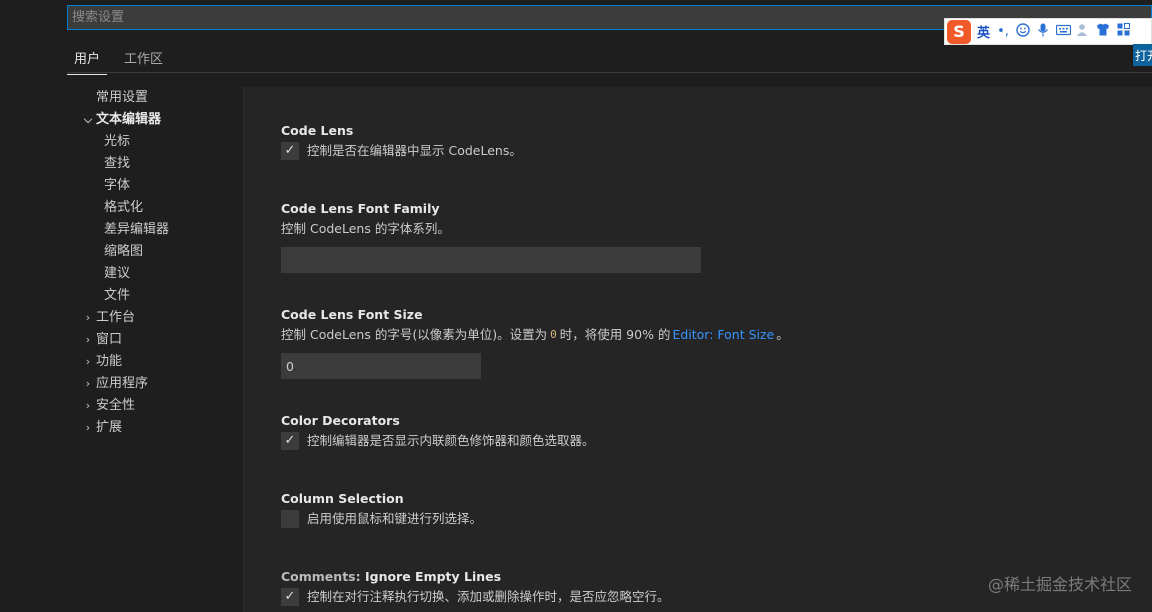  What do you see at coordinates (290, 519) in the screenshot?
I see `column-selection-checkbox` at bounding box center [290, 519].